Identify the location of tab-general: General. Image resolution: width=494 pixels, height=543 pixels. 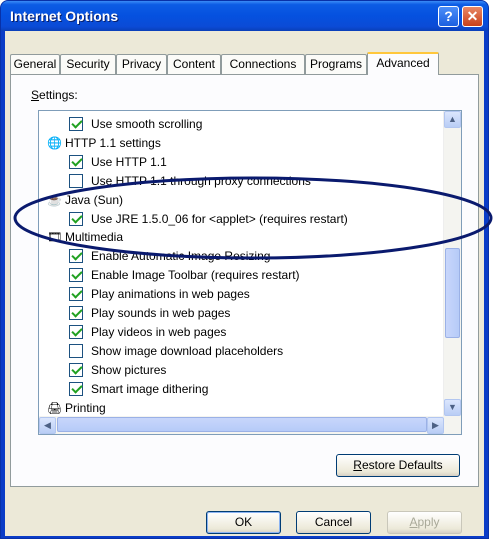
(35, 64).